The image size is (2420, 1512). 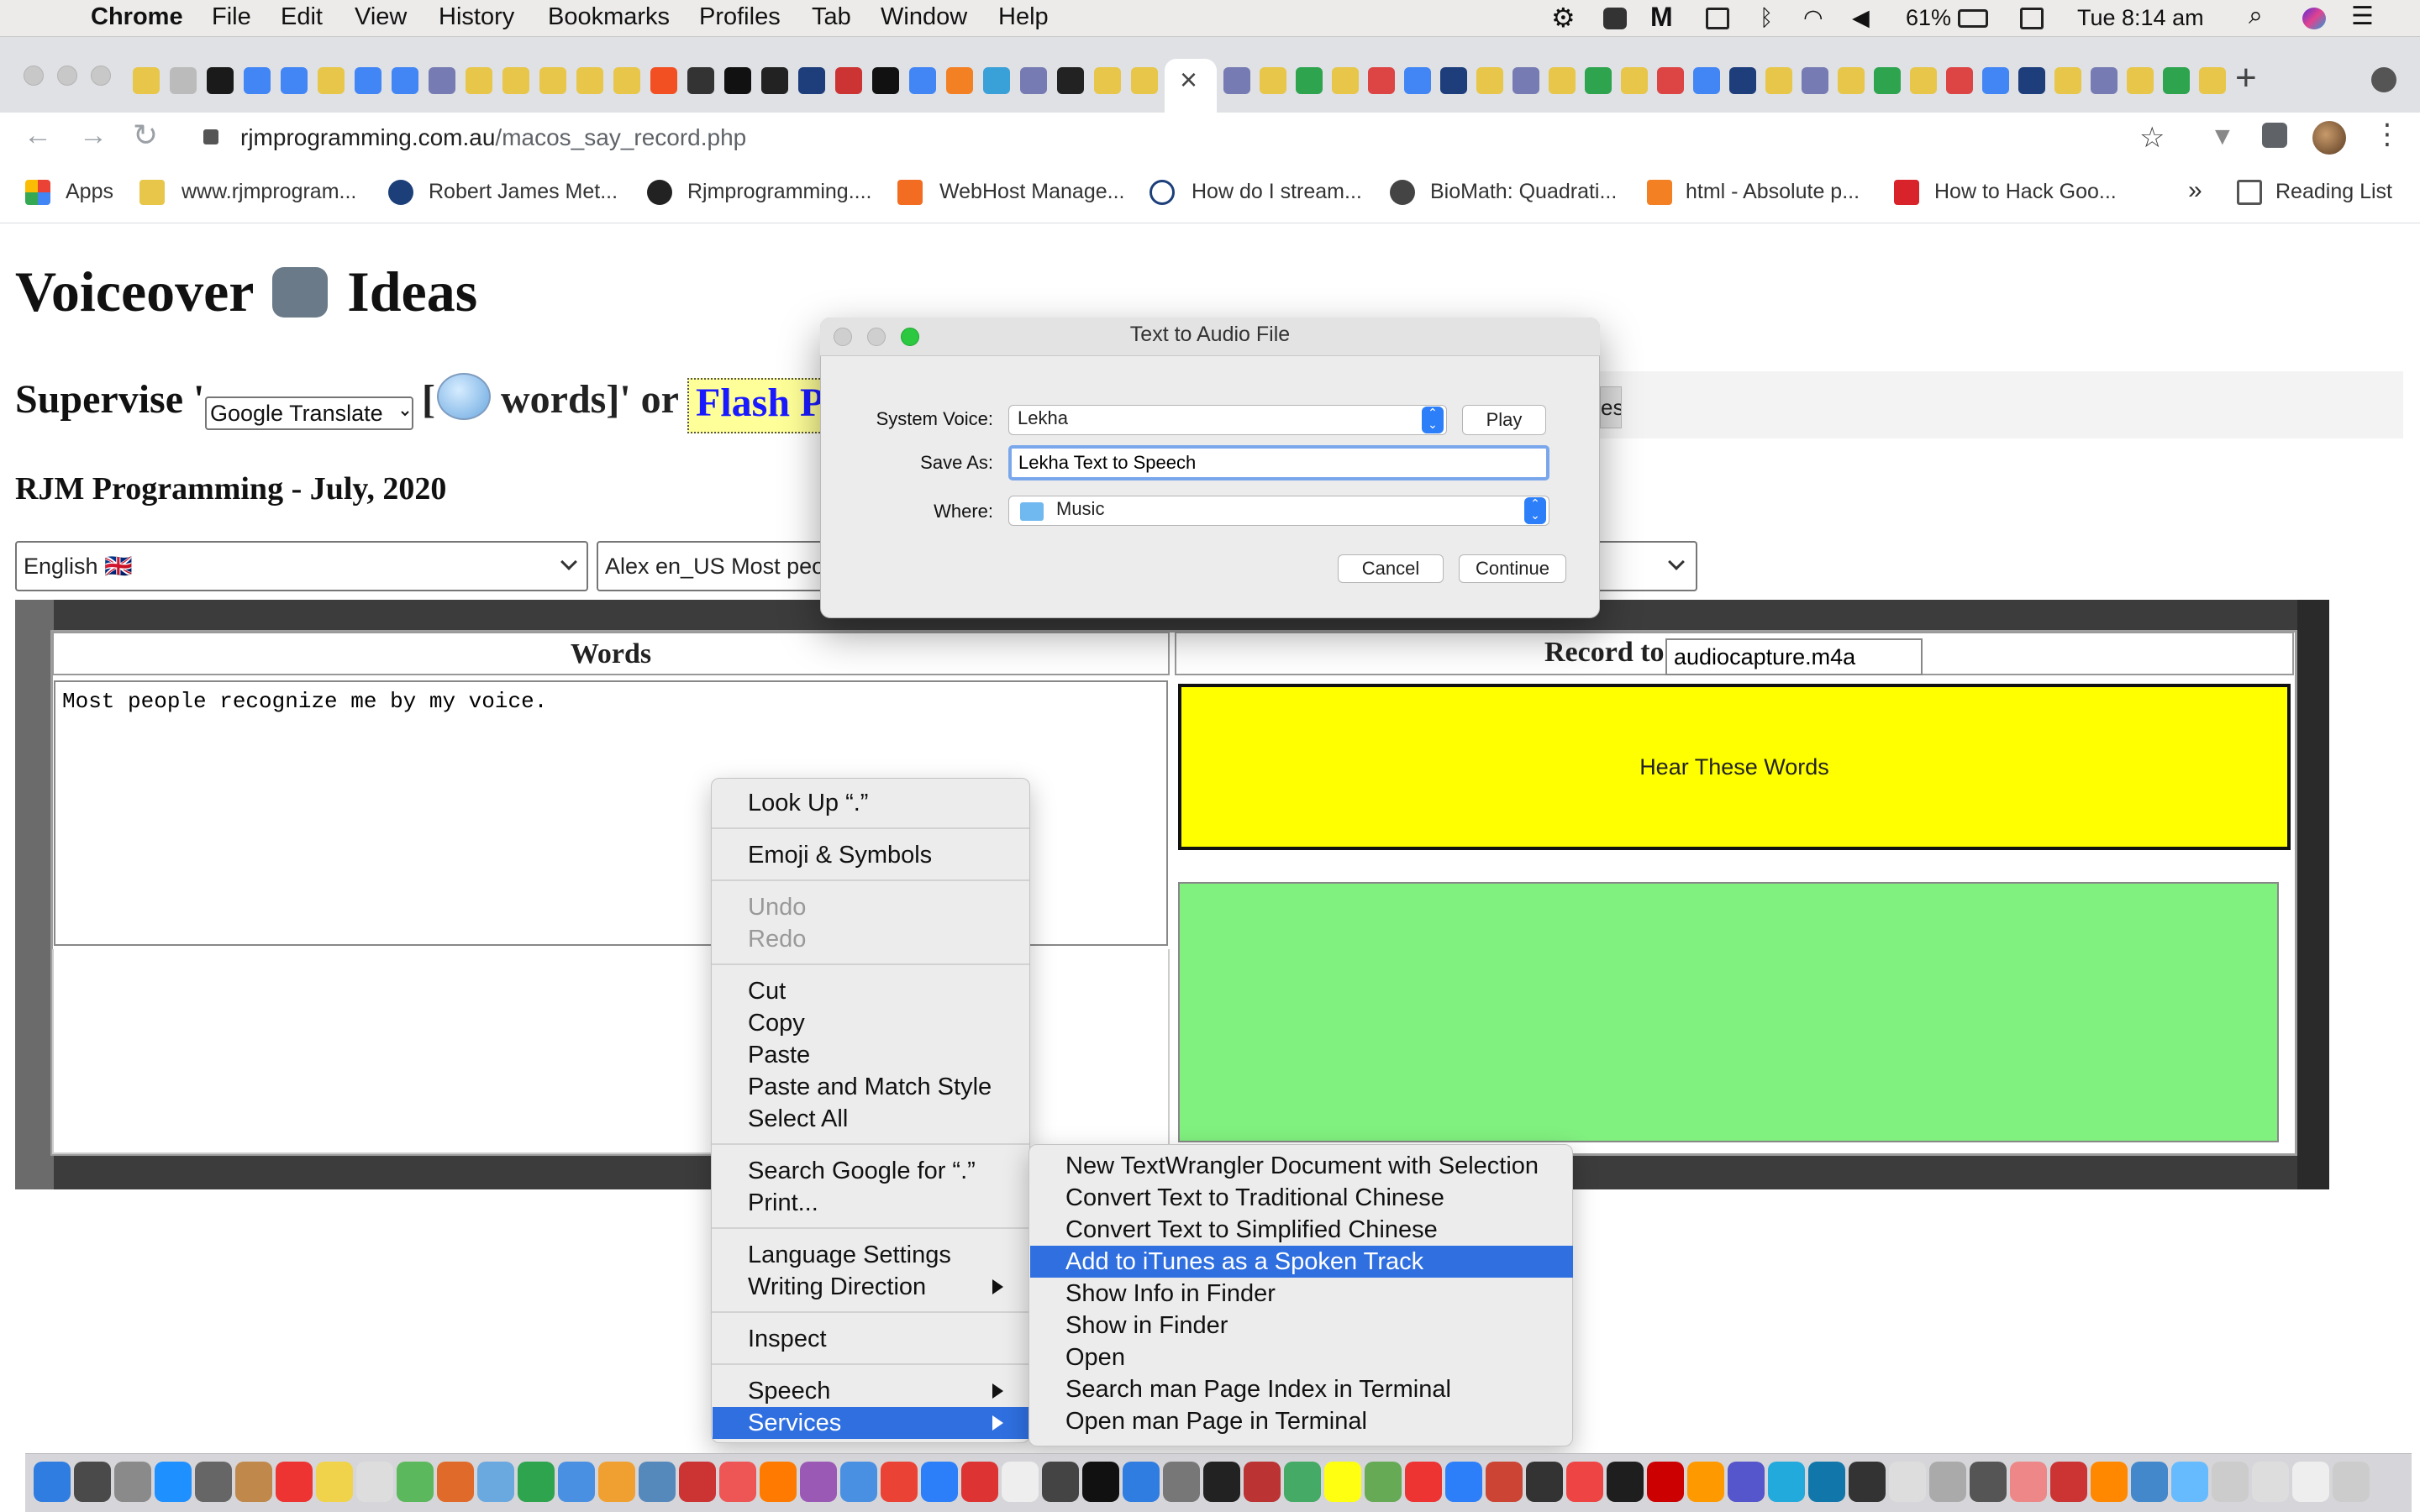 I want to click on system-voice-popup: Lekha, so click(x=1227, y=420).